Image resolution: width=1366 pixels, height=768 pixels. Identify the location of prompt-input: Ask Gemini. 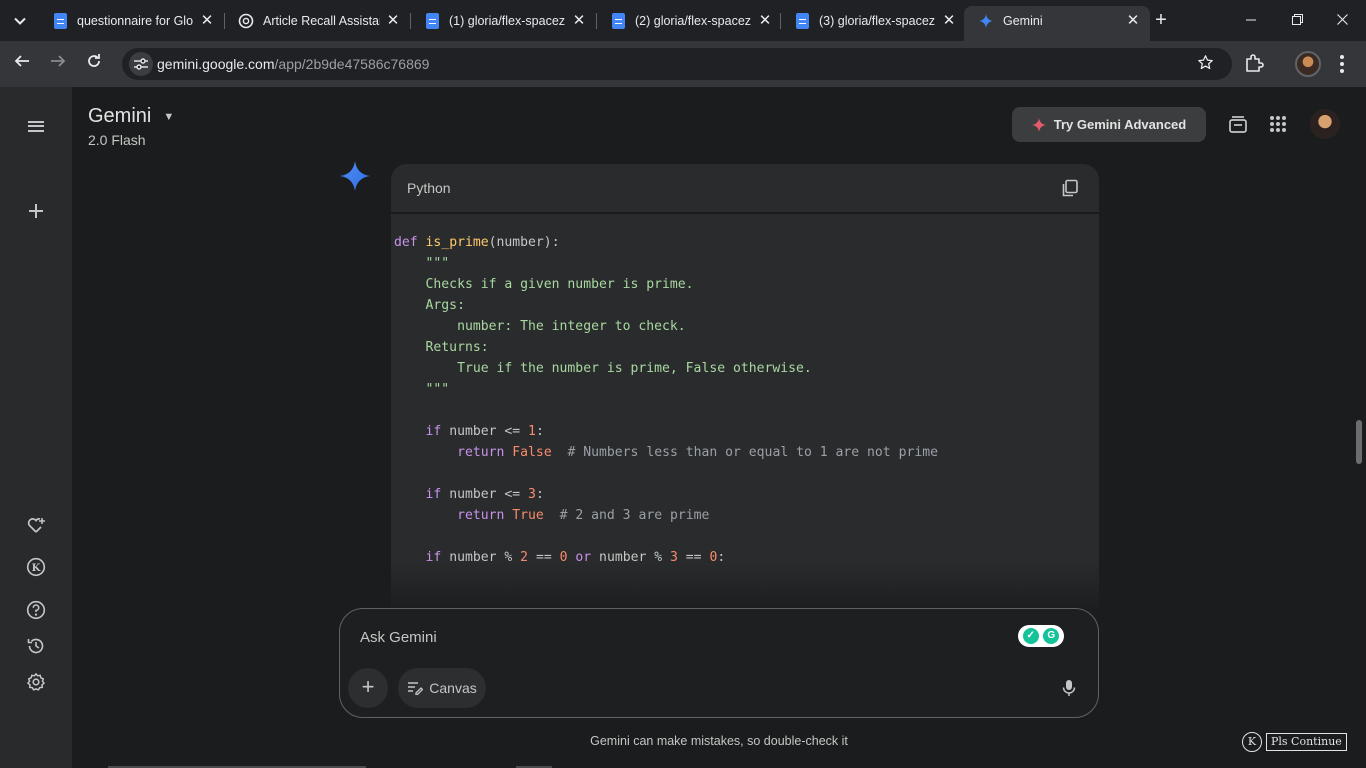
(398, 637).